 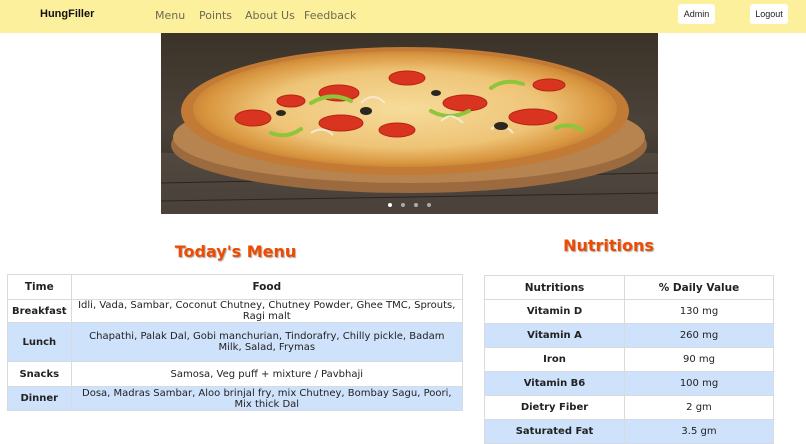 I want to click on table-row: Vitamin A 260 mg, so click(x=629, y=335).